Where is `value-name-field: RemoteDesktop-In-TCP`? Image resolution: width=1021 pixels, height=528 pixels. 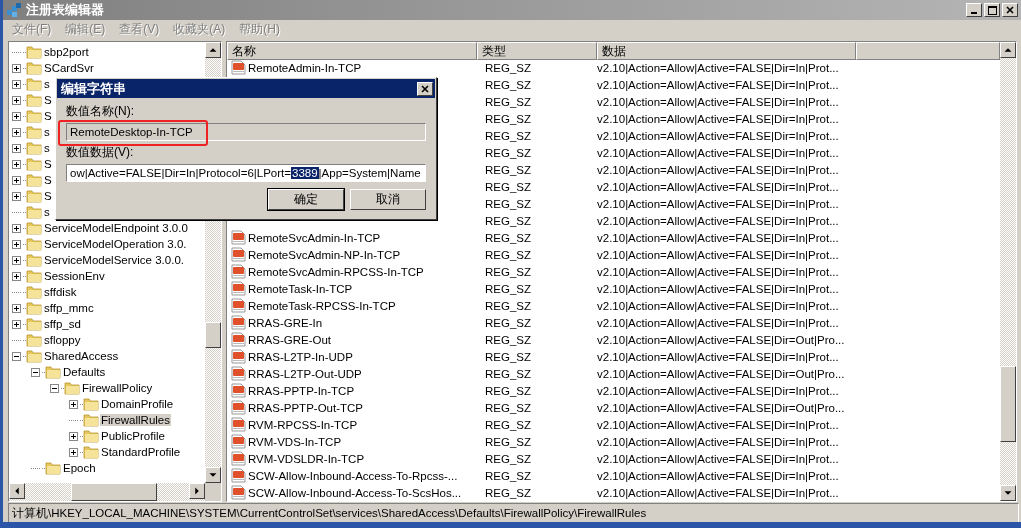 value-name-field: RemoteDesktop-In-TCP is located at coordinates (246, 132).